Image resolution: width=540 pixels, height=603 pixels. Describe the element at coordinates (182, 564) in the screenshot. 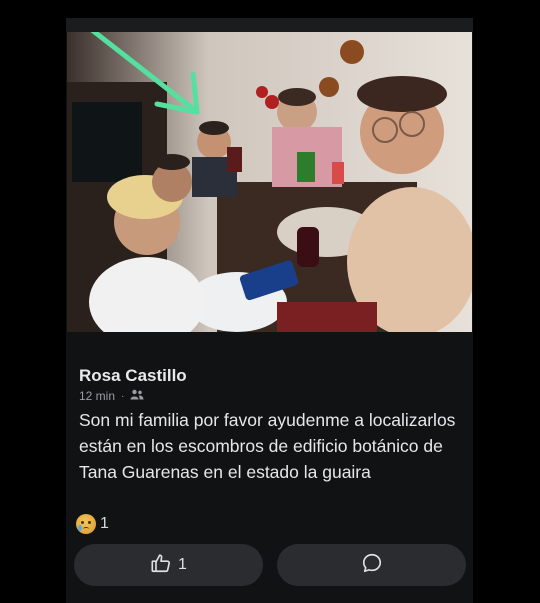

I see `like-count: 1` at that location.